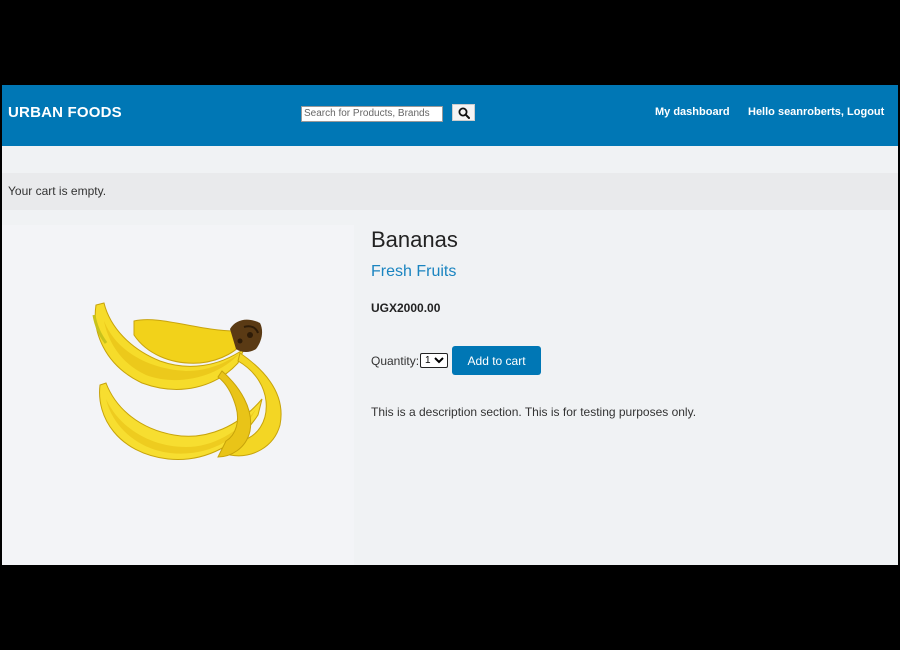 The image size is (900, 650). What do you see at coordinates (372, 113) in the screenshot?
I see `search-input` at bounding box center [372, 113].